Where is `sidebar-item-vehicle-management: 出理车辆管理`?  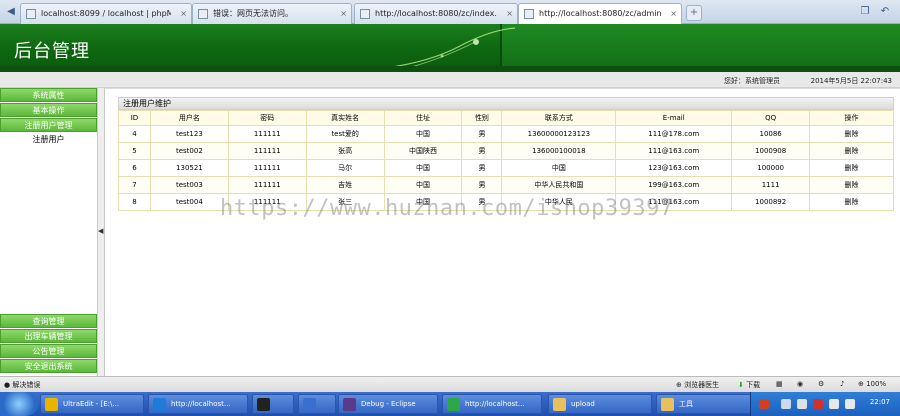 sidebar-item-vehicle-management: 出理车辆管理 is located at coordinates (48, 336).